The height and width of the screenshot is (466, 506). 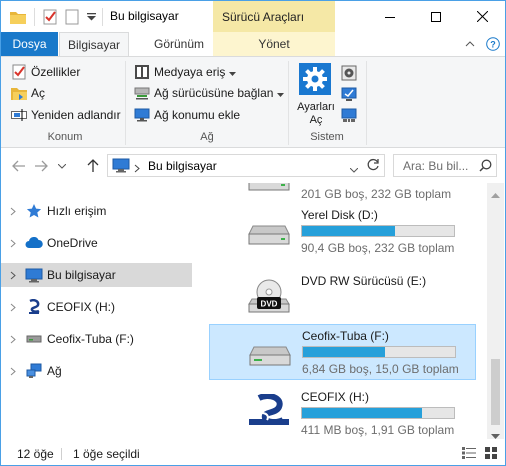 What do you see at coordinates (491, 453) in the screenshot?
I see `large-icons-view-icon` at bounding box center [491, 453].